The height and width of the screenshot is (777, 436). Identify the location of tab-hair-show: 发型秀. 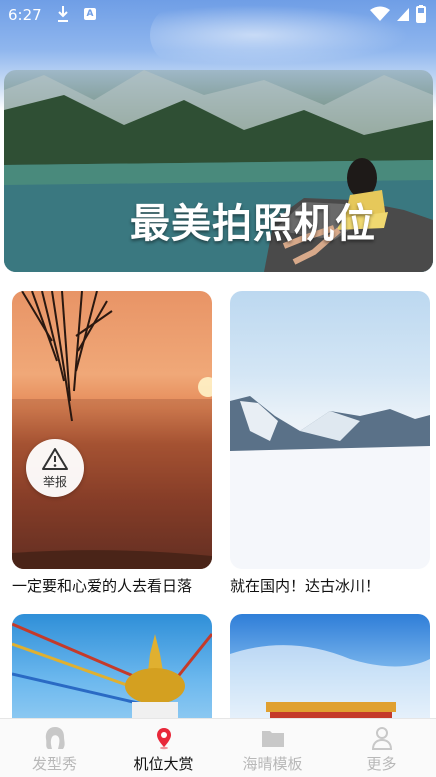
(54, 748).